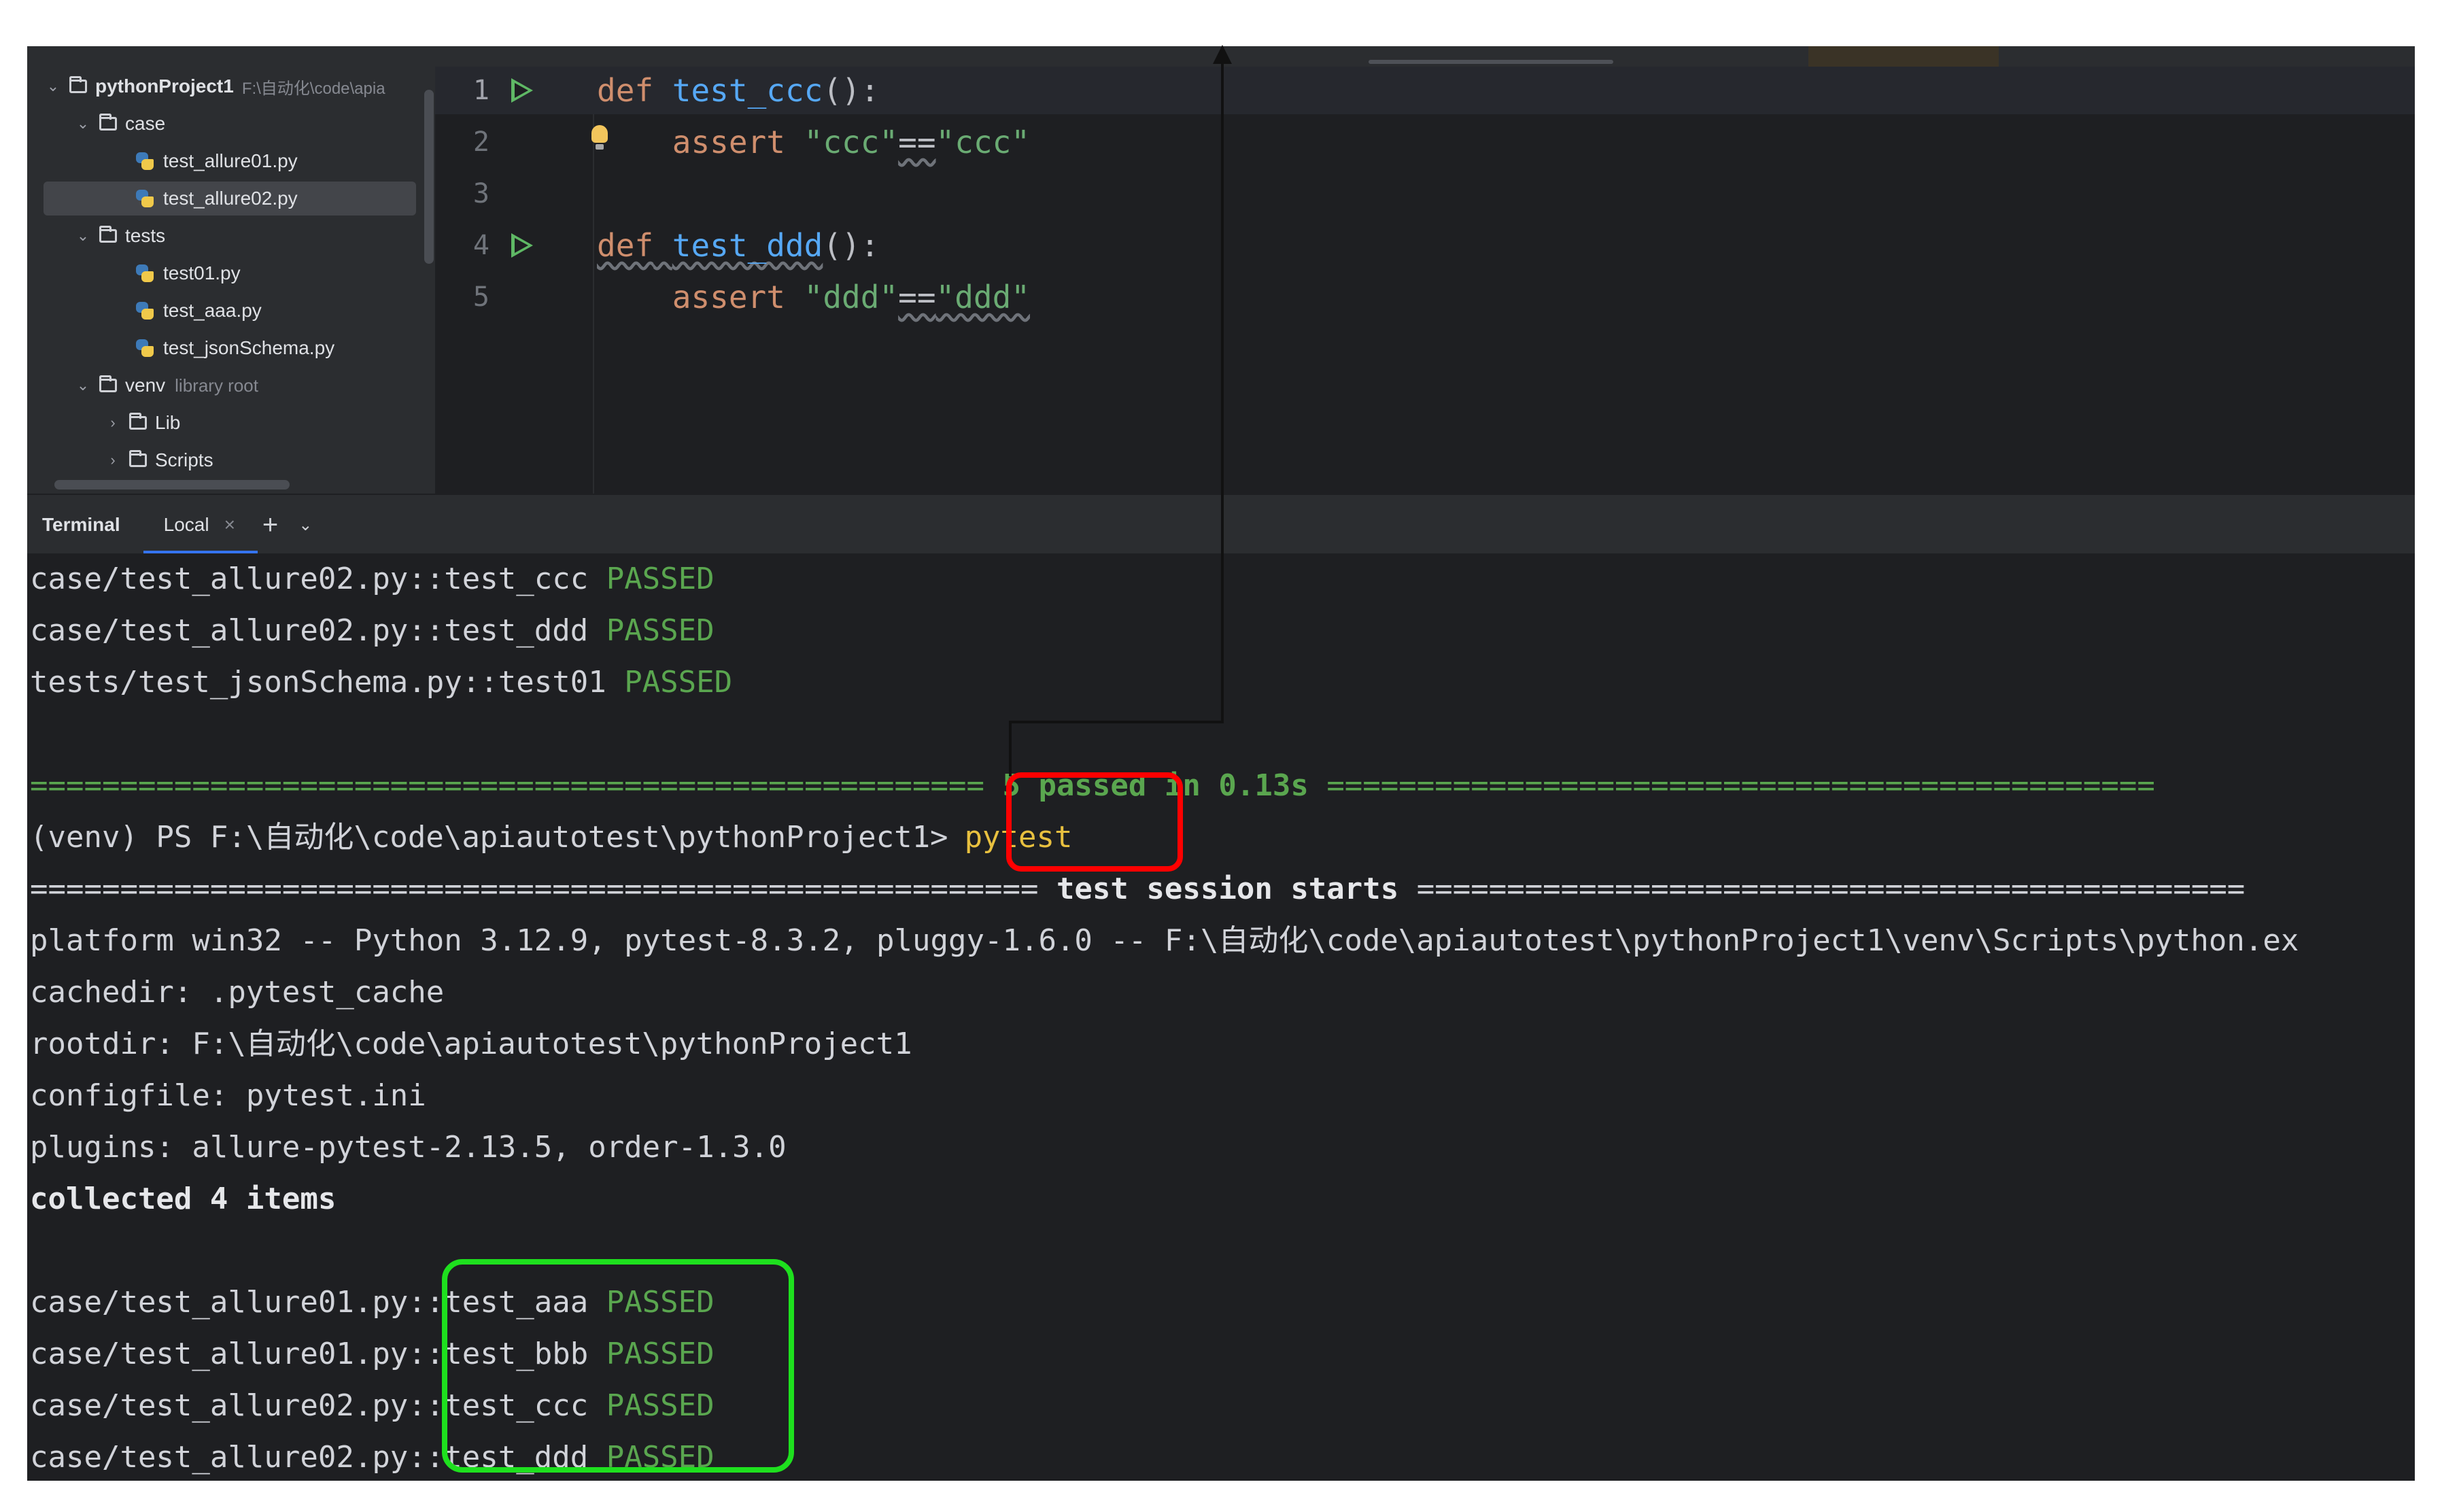 The image size is (2442, 1512). I want to click on code-text: def test_ddd():, so click(738, 245).